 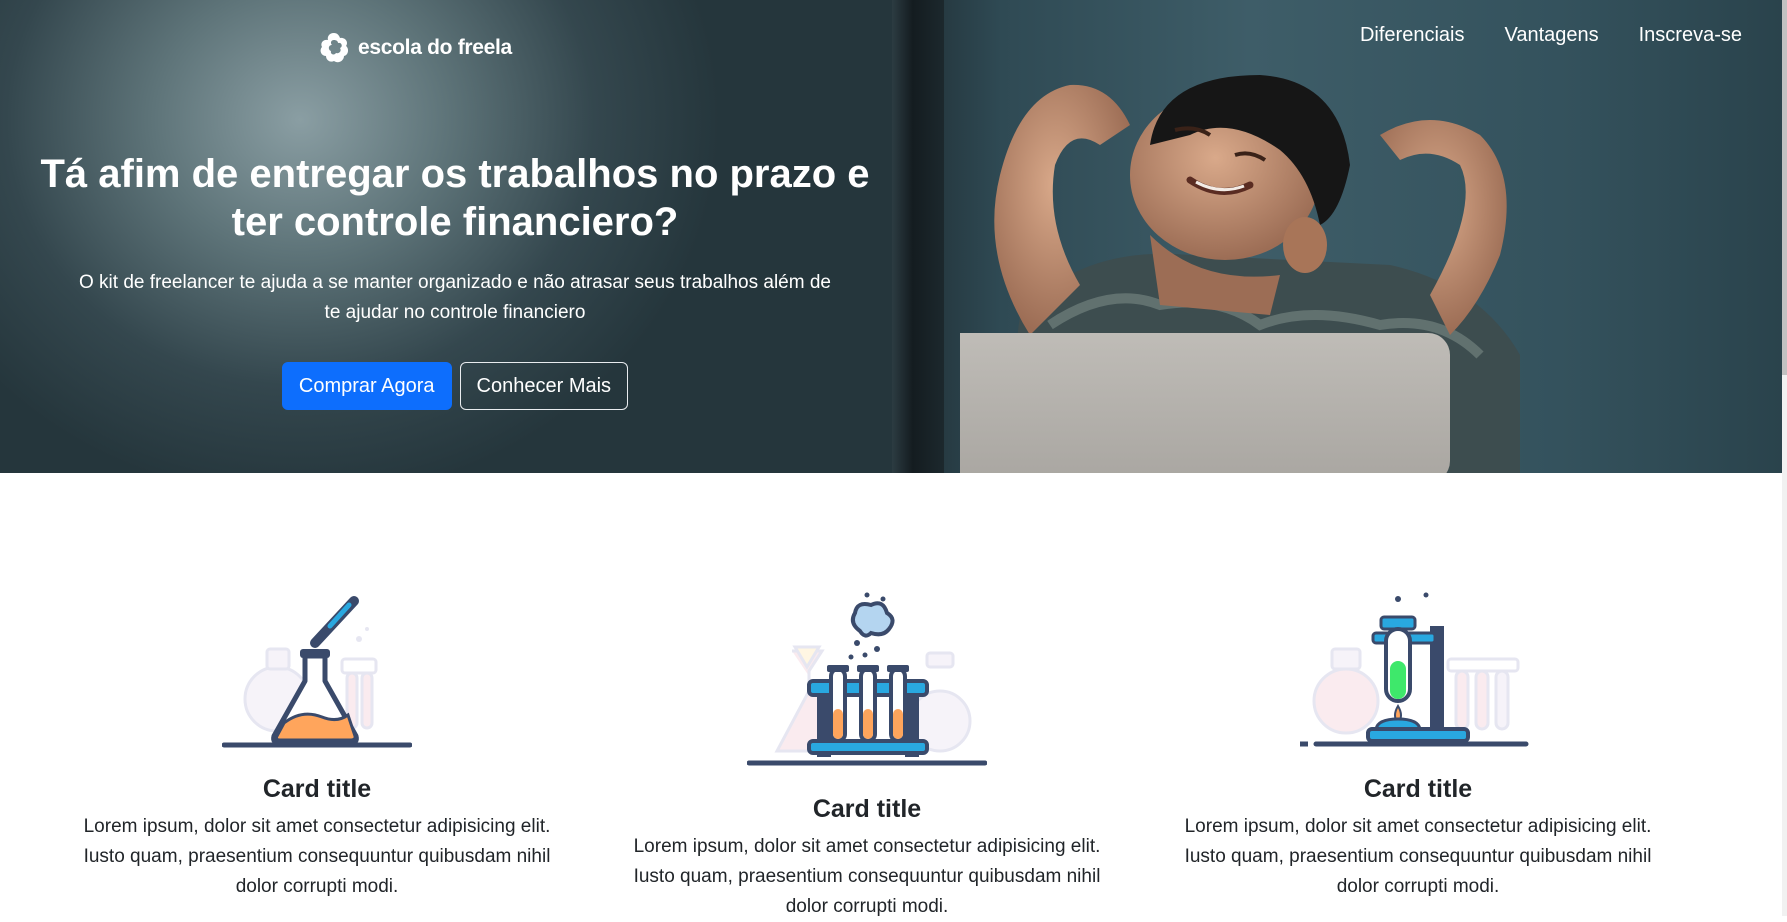 What do you see at coordinates (1690, 35) in the screenshot?
I see `nav-item-inscreva-se: Inscreva-se` at bounding box center [1690, 35].